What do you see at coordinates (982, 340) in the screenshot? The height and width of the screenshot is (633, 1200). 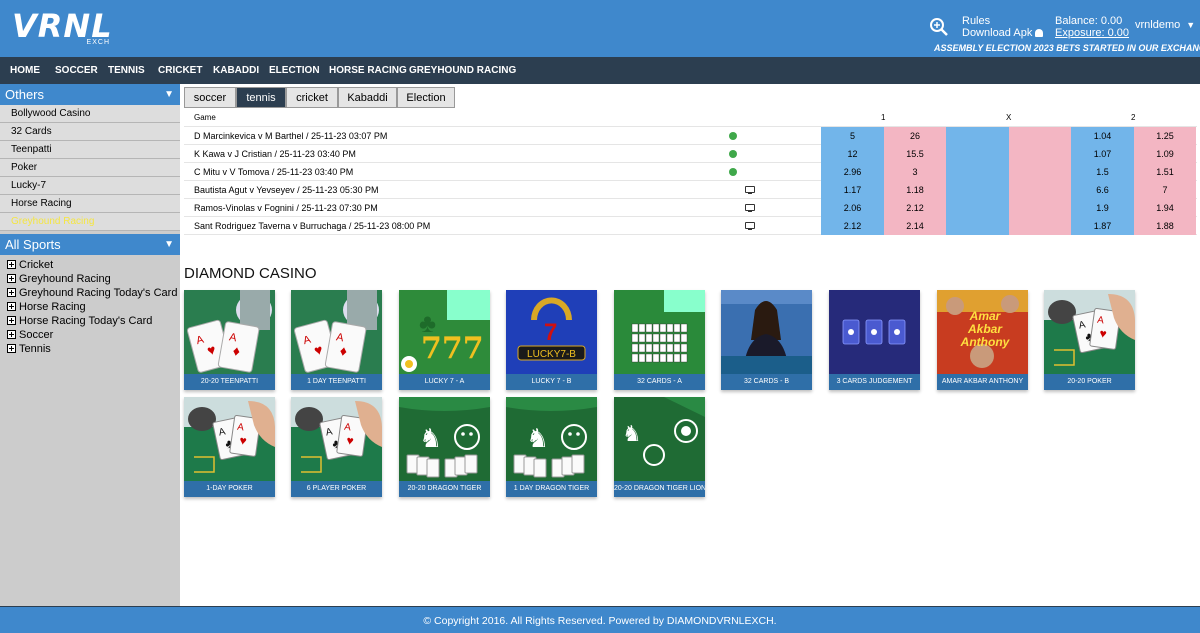 I see `casino-game-card: Amar Akbar Anthony AMAR AKBAR ANTHONY` at bounding box center [982, 340].